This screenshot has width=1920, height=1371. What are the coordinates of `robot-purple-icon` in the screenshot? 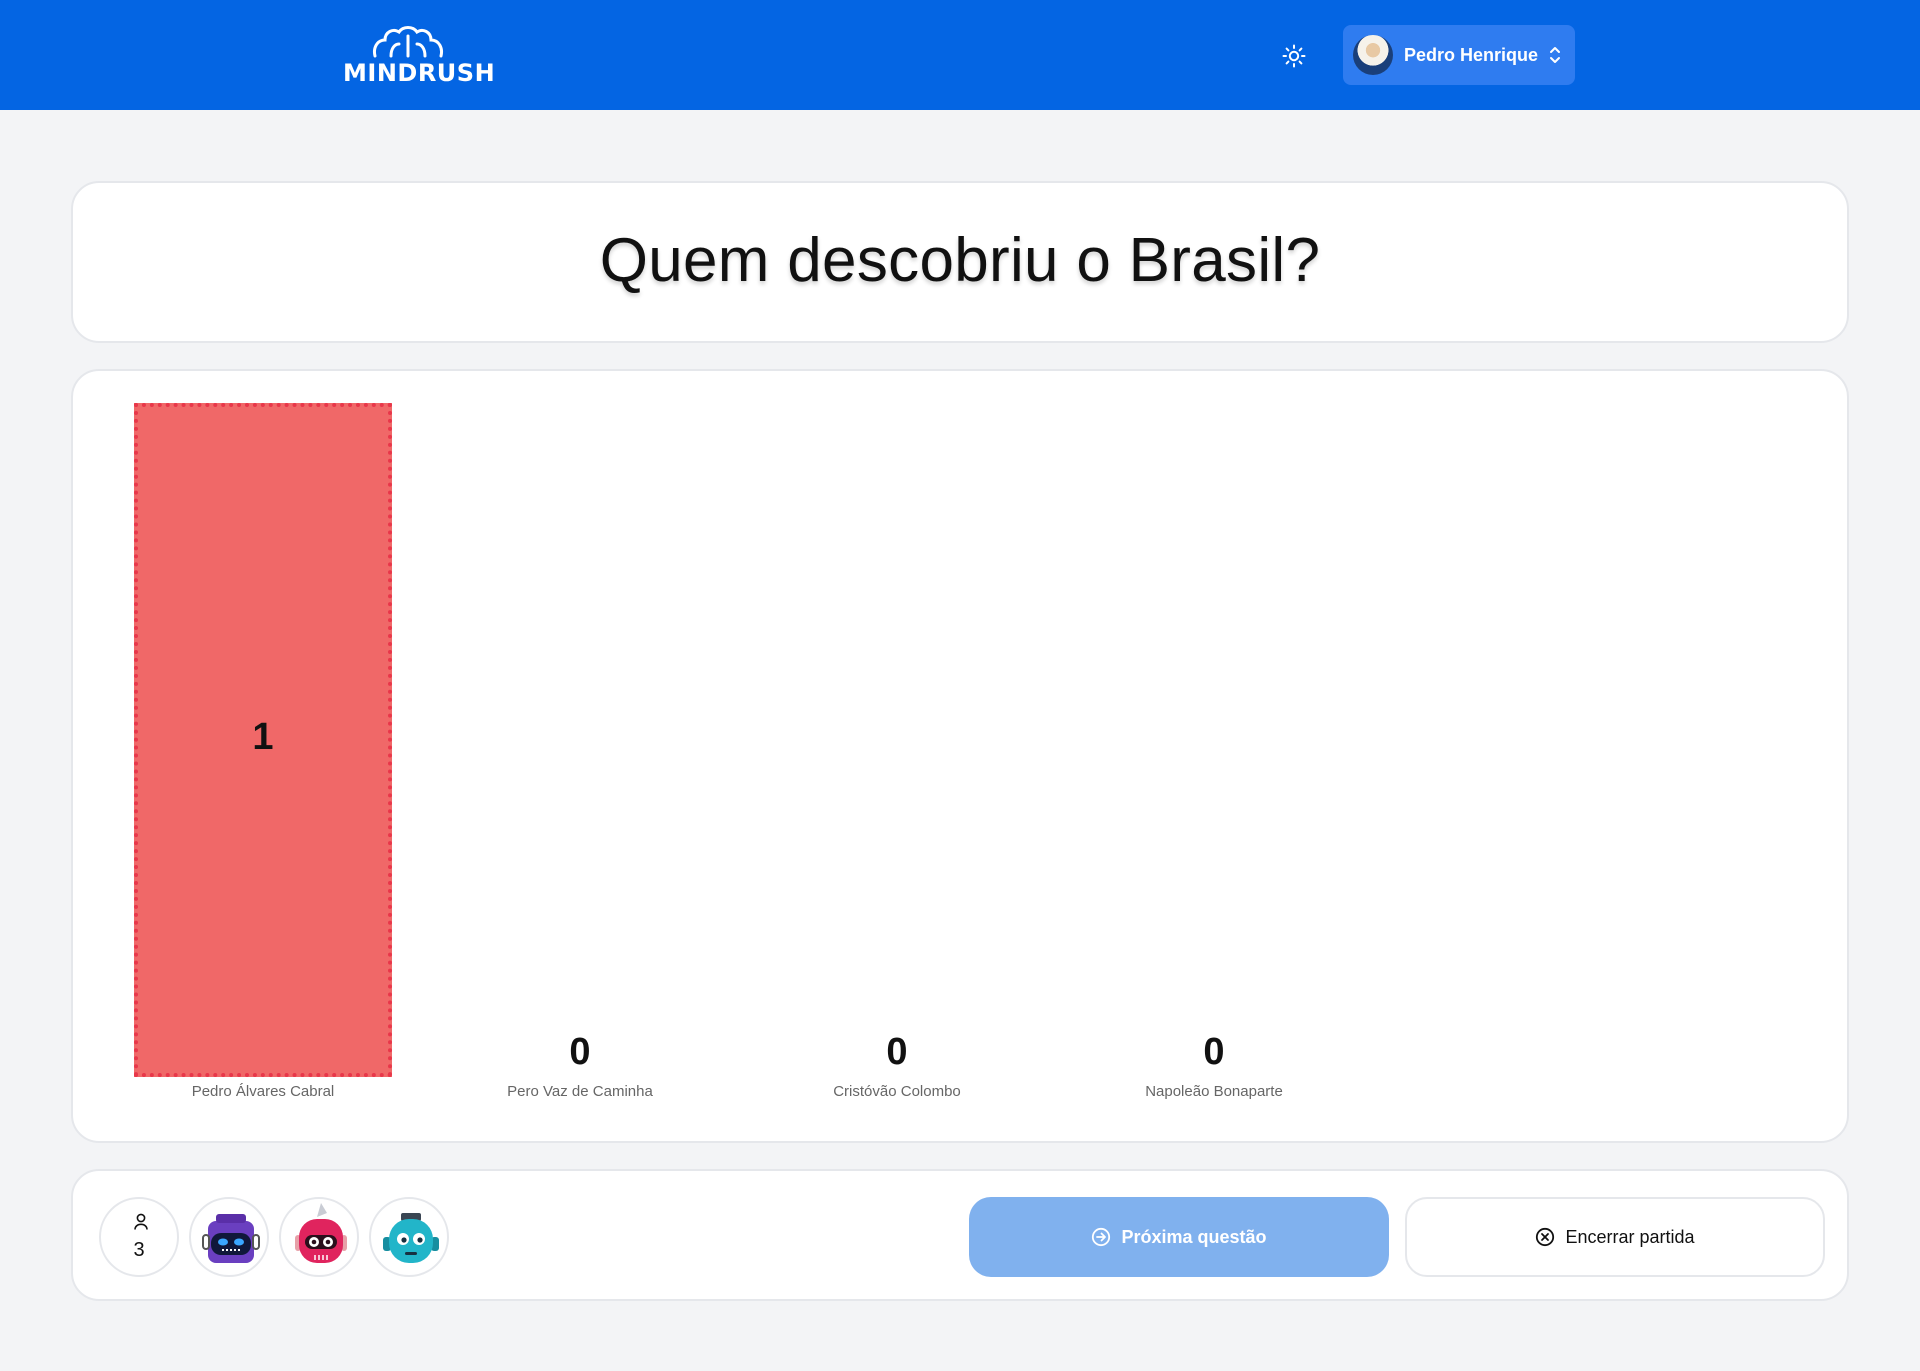 It's located at (231, 1238).